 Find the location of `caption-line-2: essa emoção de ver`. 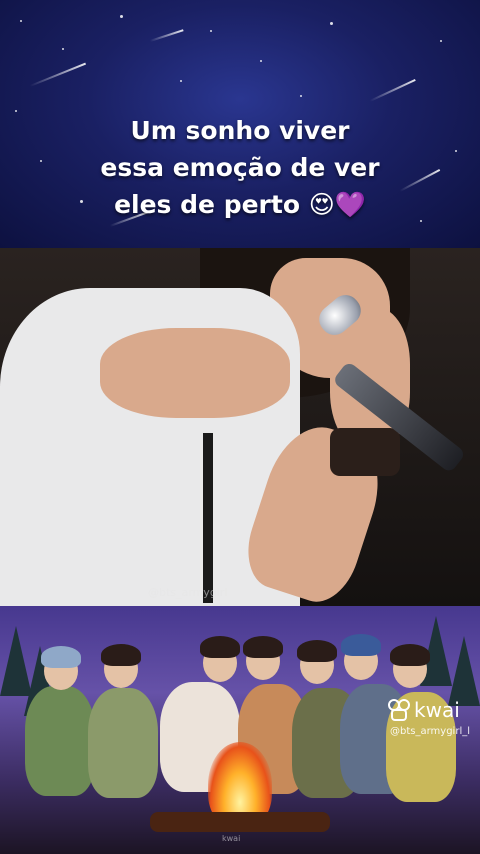

caption-line-2: essa emoção de ver is located at coordinates (240, 167).